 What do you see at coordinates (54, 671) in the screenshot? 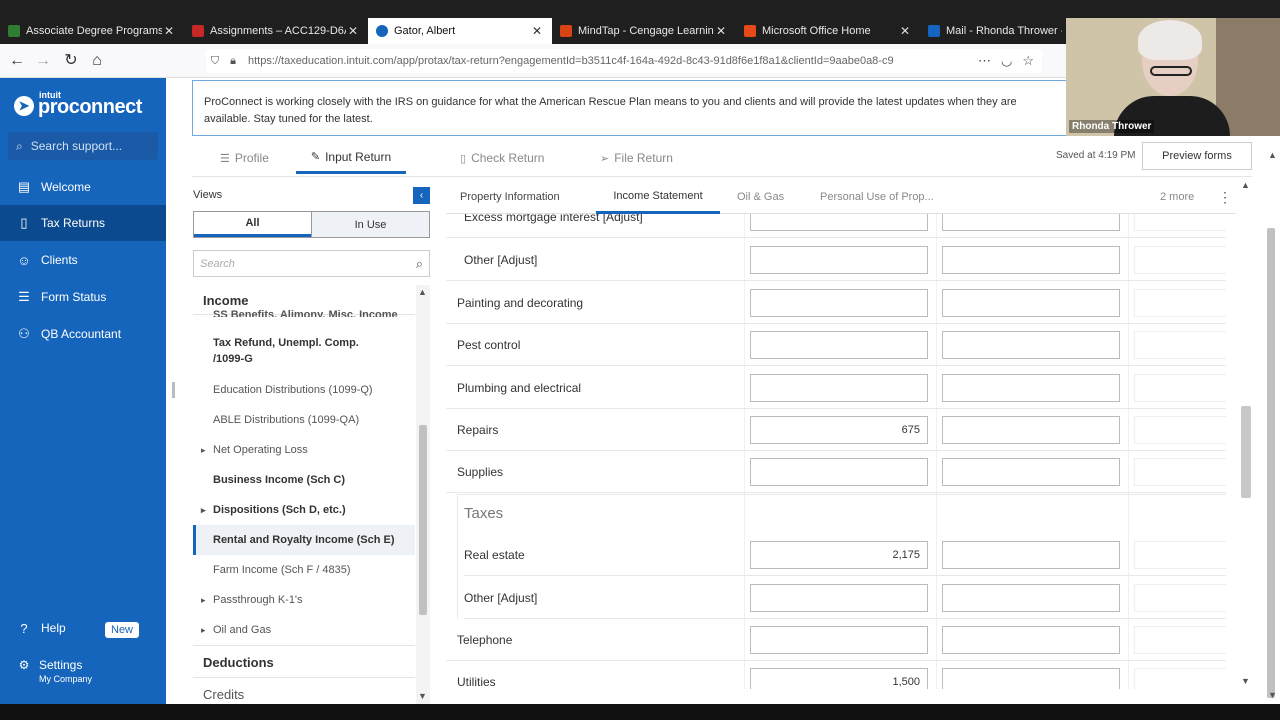
I see `nav-settings: ⚙ Settings My Company` at bounding box center [54, 671].